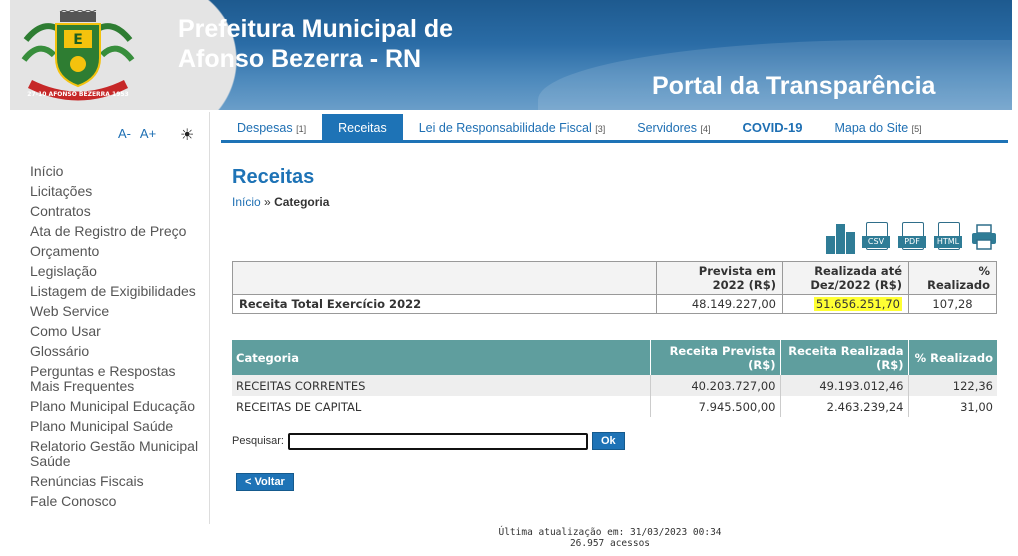 This screenshot has width=1018, height=556. What do you see at coordinates (705, 129) in the screenshot?
I see `tab-servidores-key: [4]` at bounding box center [705, 129].